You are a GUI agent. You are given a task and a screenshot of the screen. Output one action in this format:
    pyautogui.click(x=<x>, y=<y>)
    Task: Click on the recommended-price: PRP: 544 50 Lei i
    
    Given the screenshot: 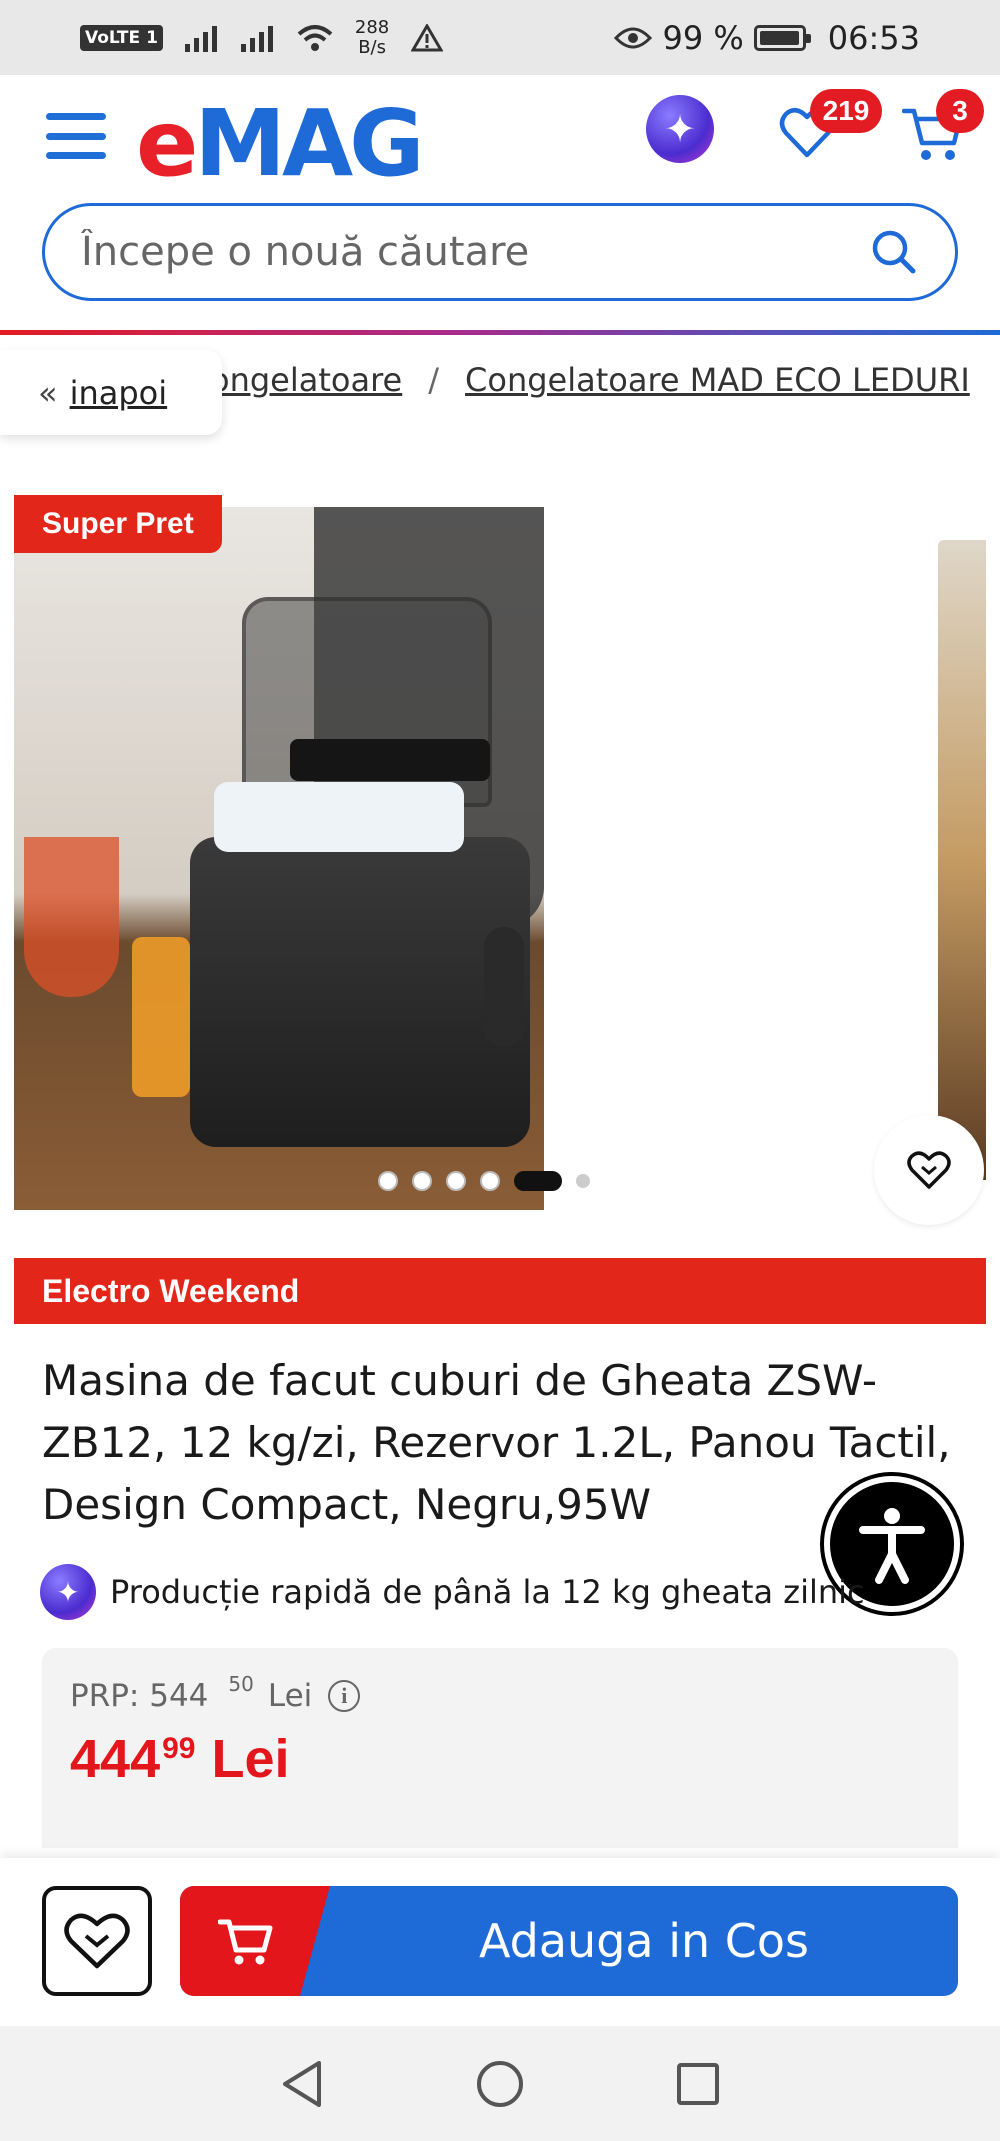 What is the action you would take?
    pyautogui.click(x=500, y=1693)
    